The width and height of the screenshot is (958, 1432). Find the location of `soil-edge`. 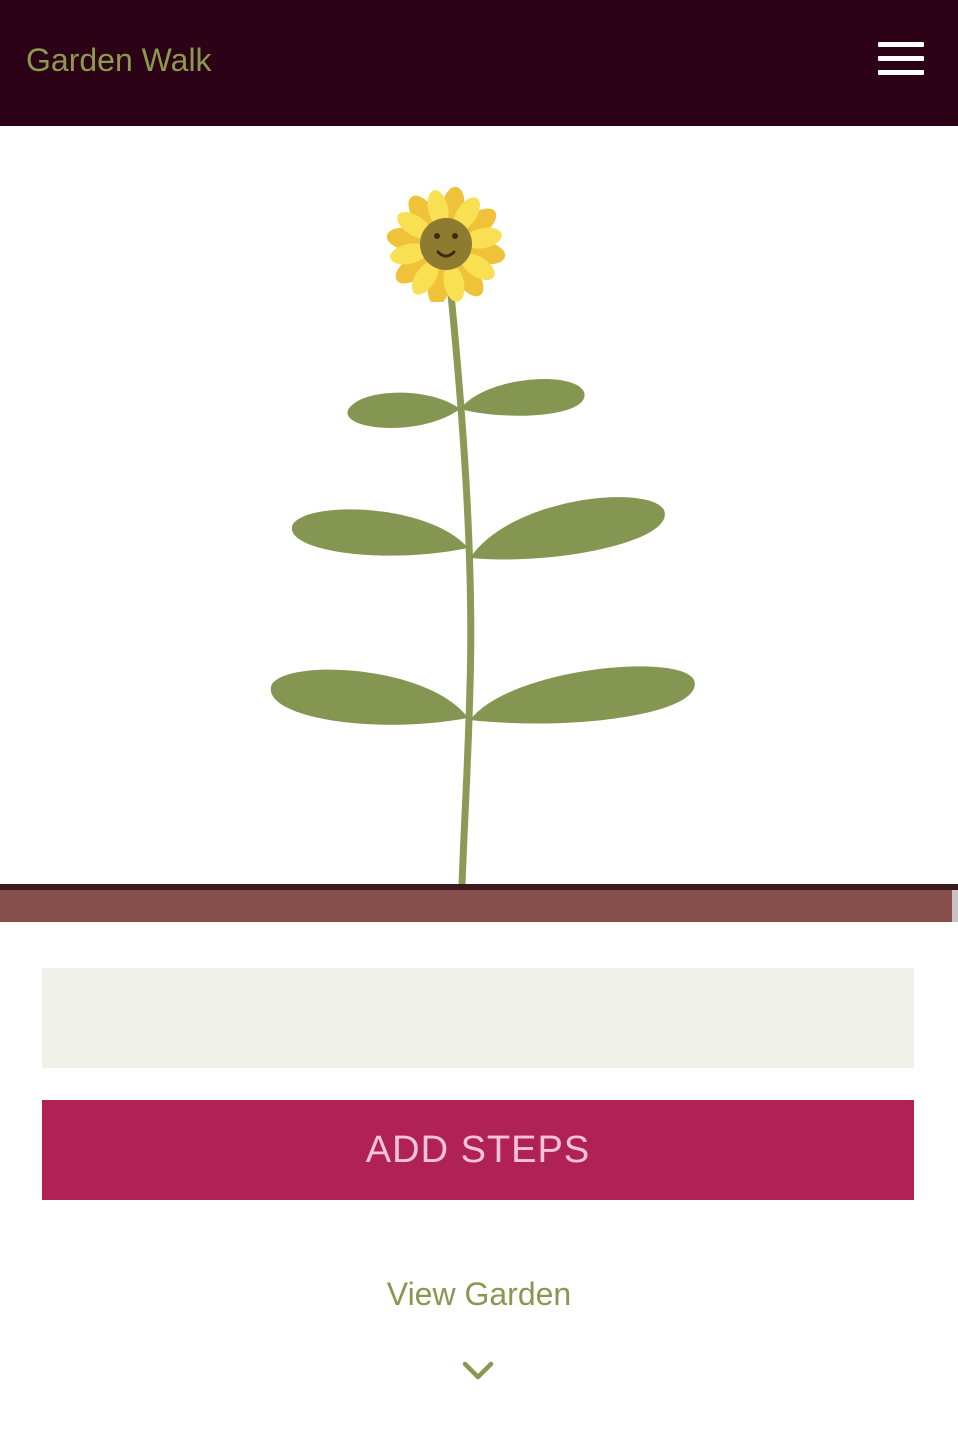

soil-edge is located at coordinates (955, 906).